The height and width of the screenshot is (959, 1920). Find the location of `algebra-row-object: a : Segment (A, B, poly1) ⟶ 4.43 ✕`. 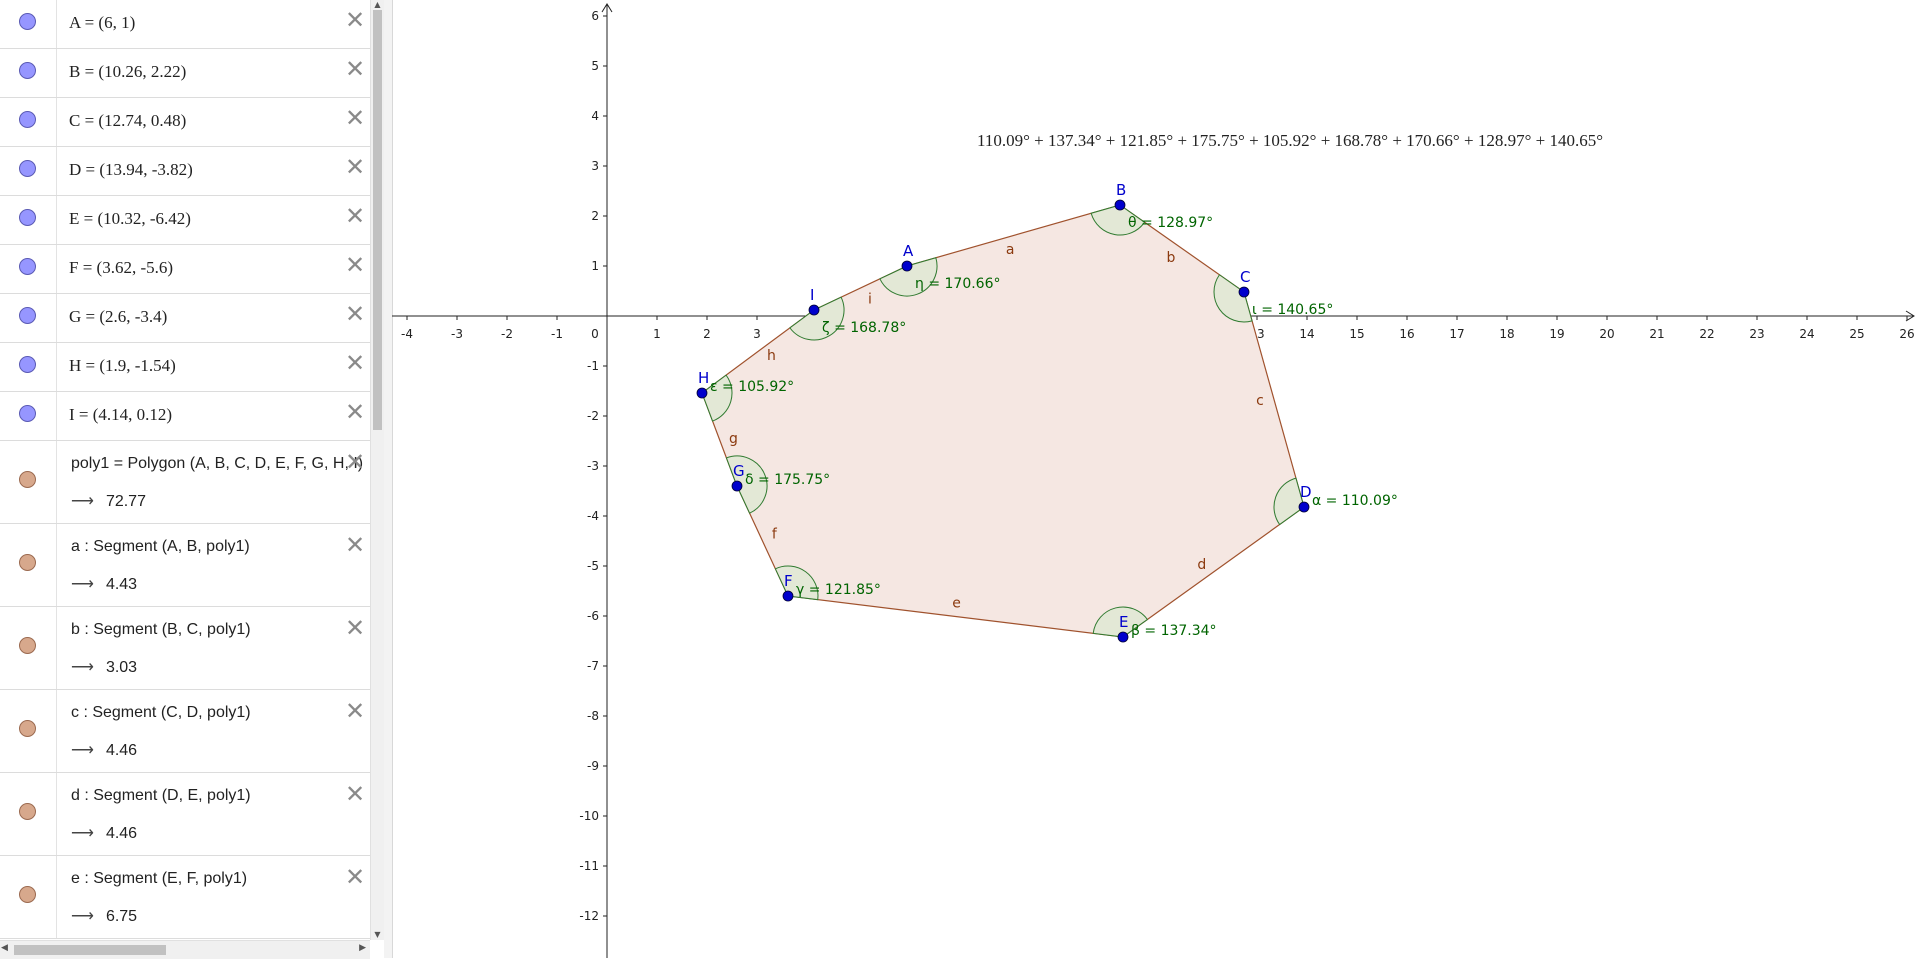

algebra-row-object: a : Segment (A, B, poly1) ⟶ 4.43 ✕ is located at coordinates (185, 565).